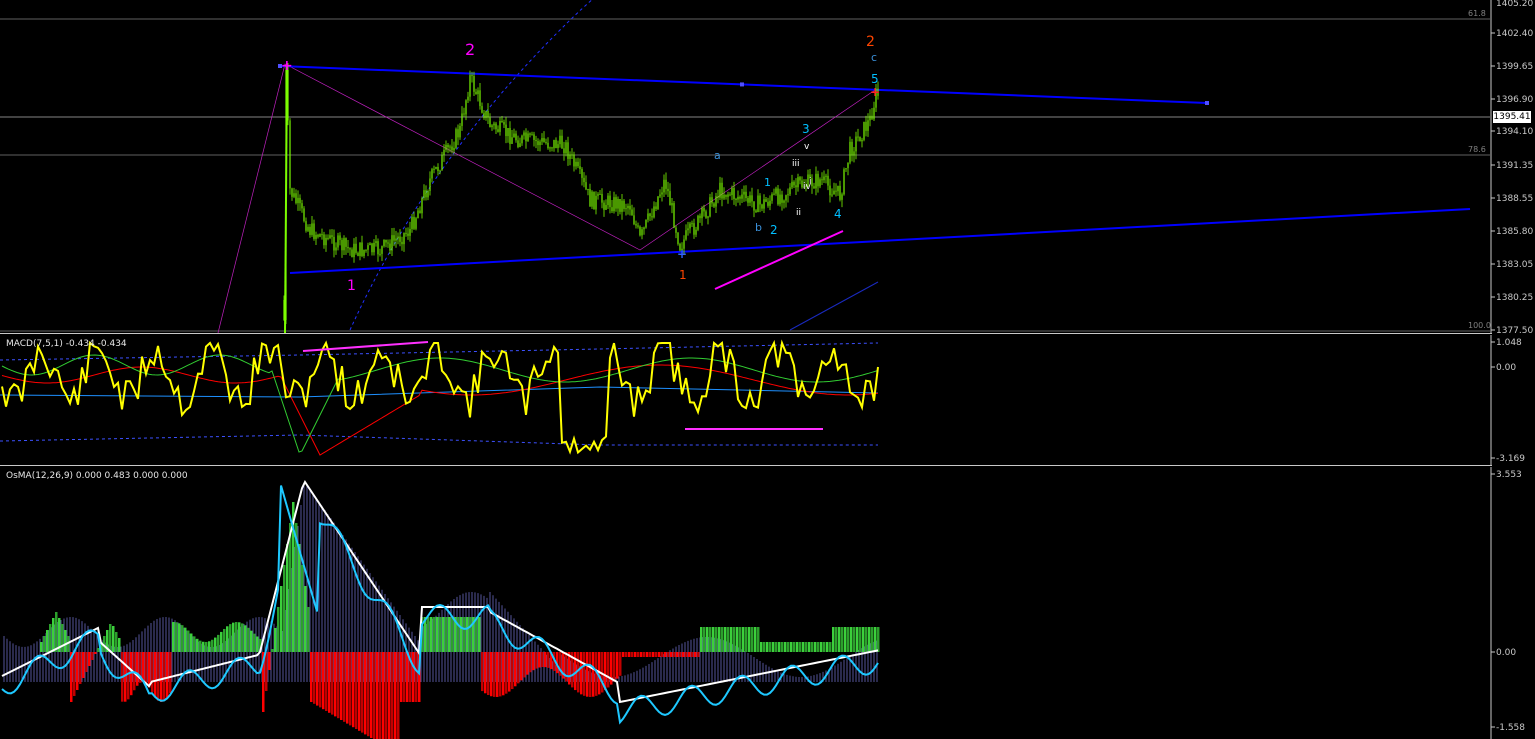 The height and width of the screenshot is (739, 1535). I want to click on fib-level-label: 100.0, so click(1479, 325).